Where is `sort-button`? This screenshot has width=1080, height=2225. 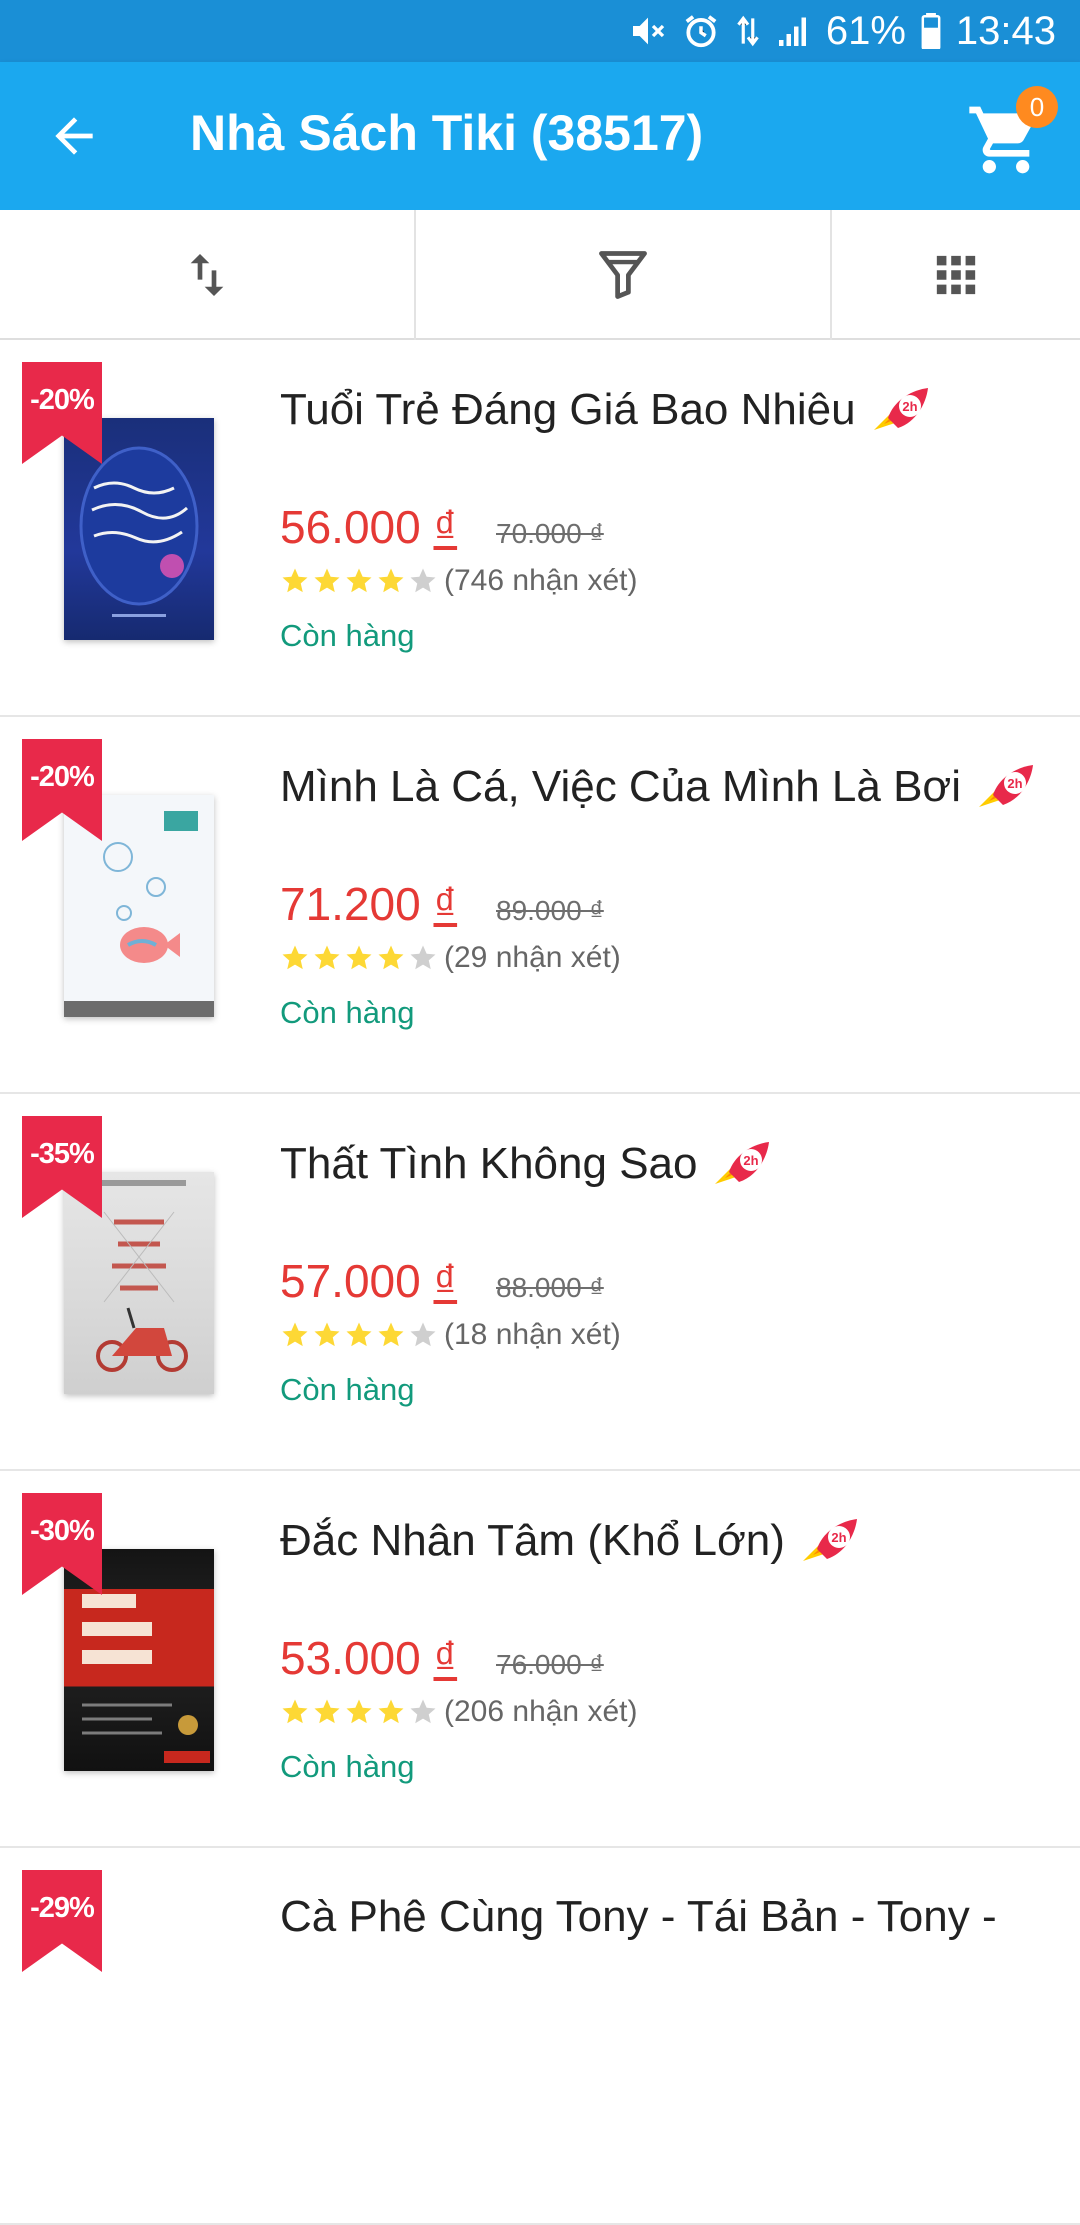
sort-button is located at coordinates (207, 275).